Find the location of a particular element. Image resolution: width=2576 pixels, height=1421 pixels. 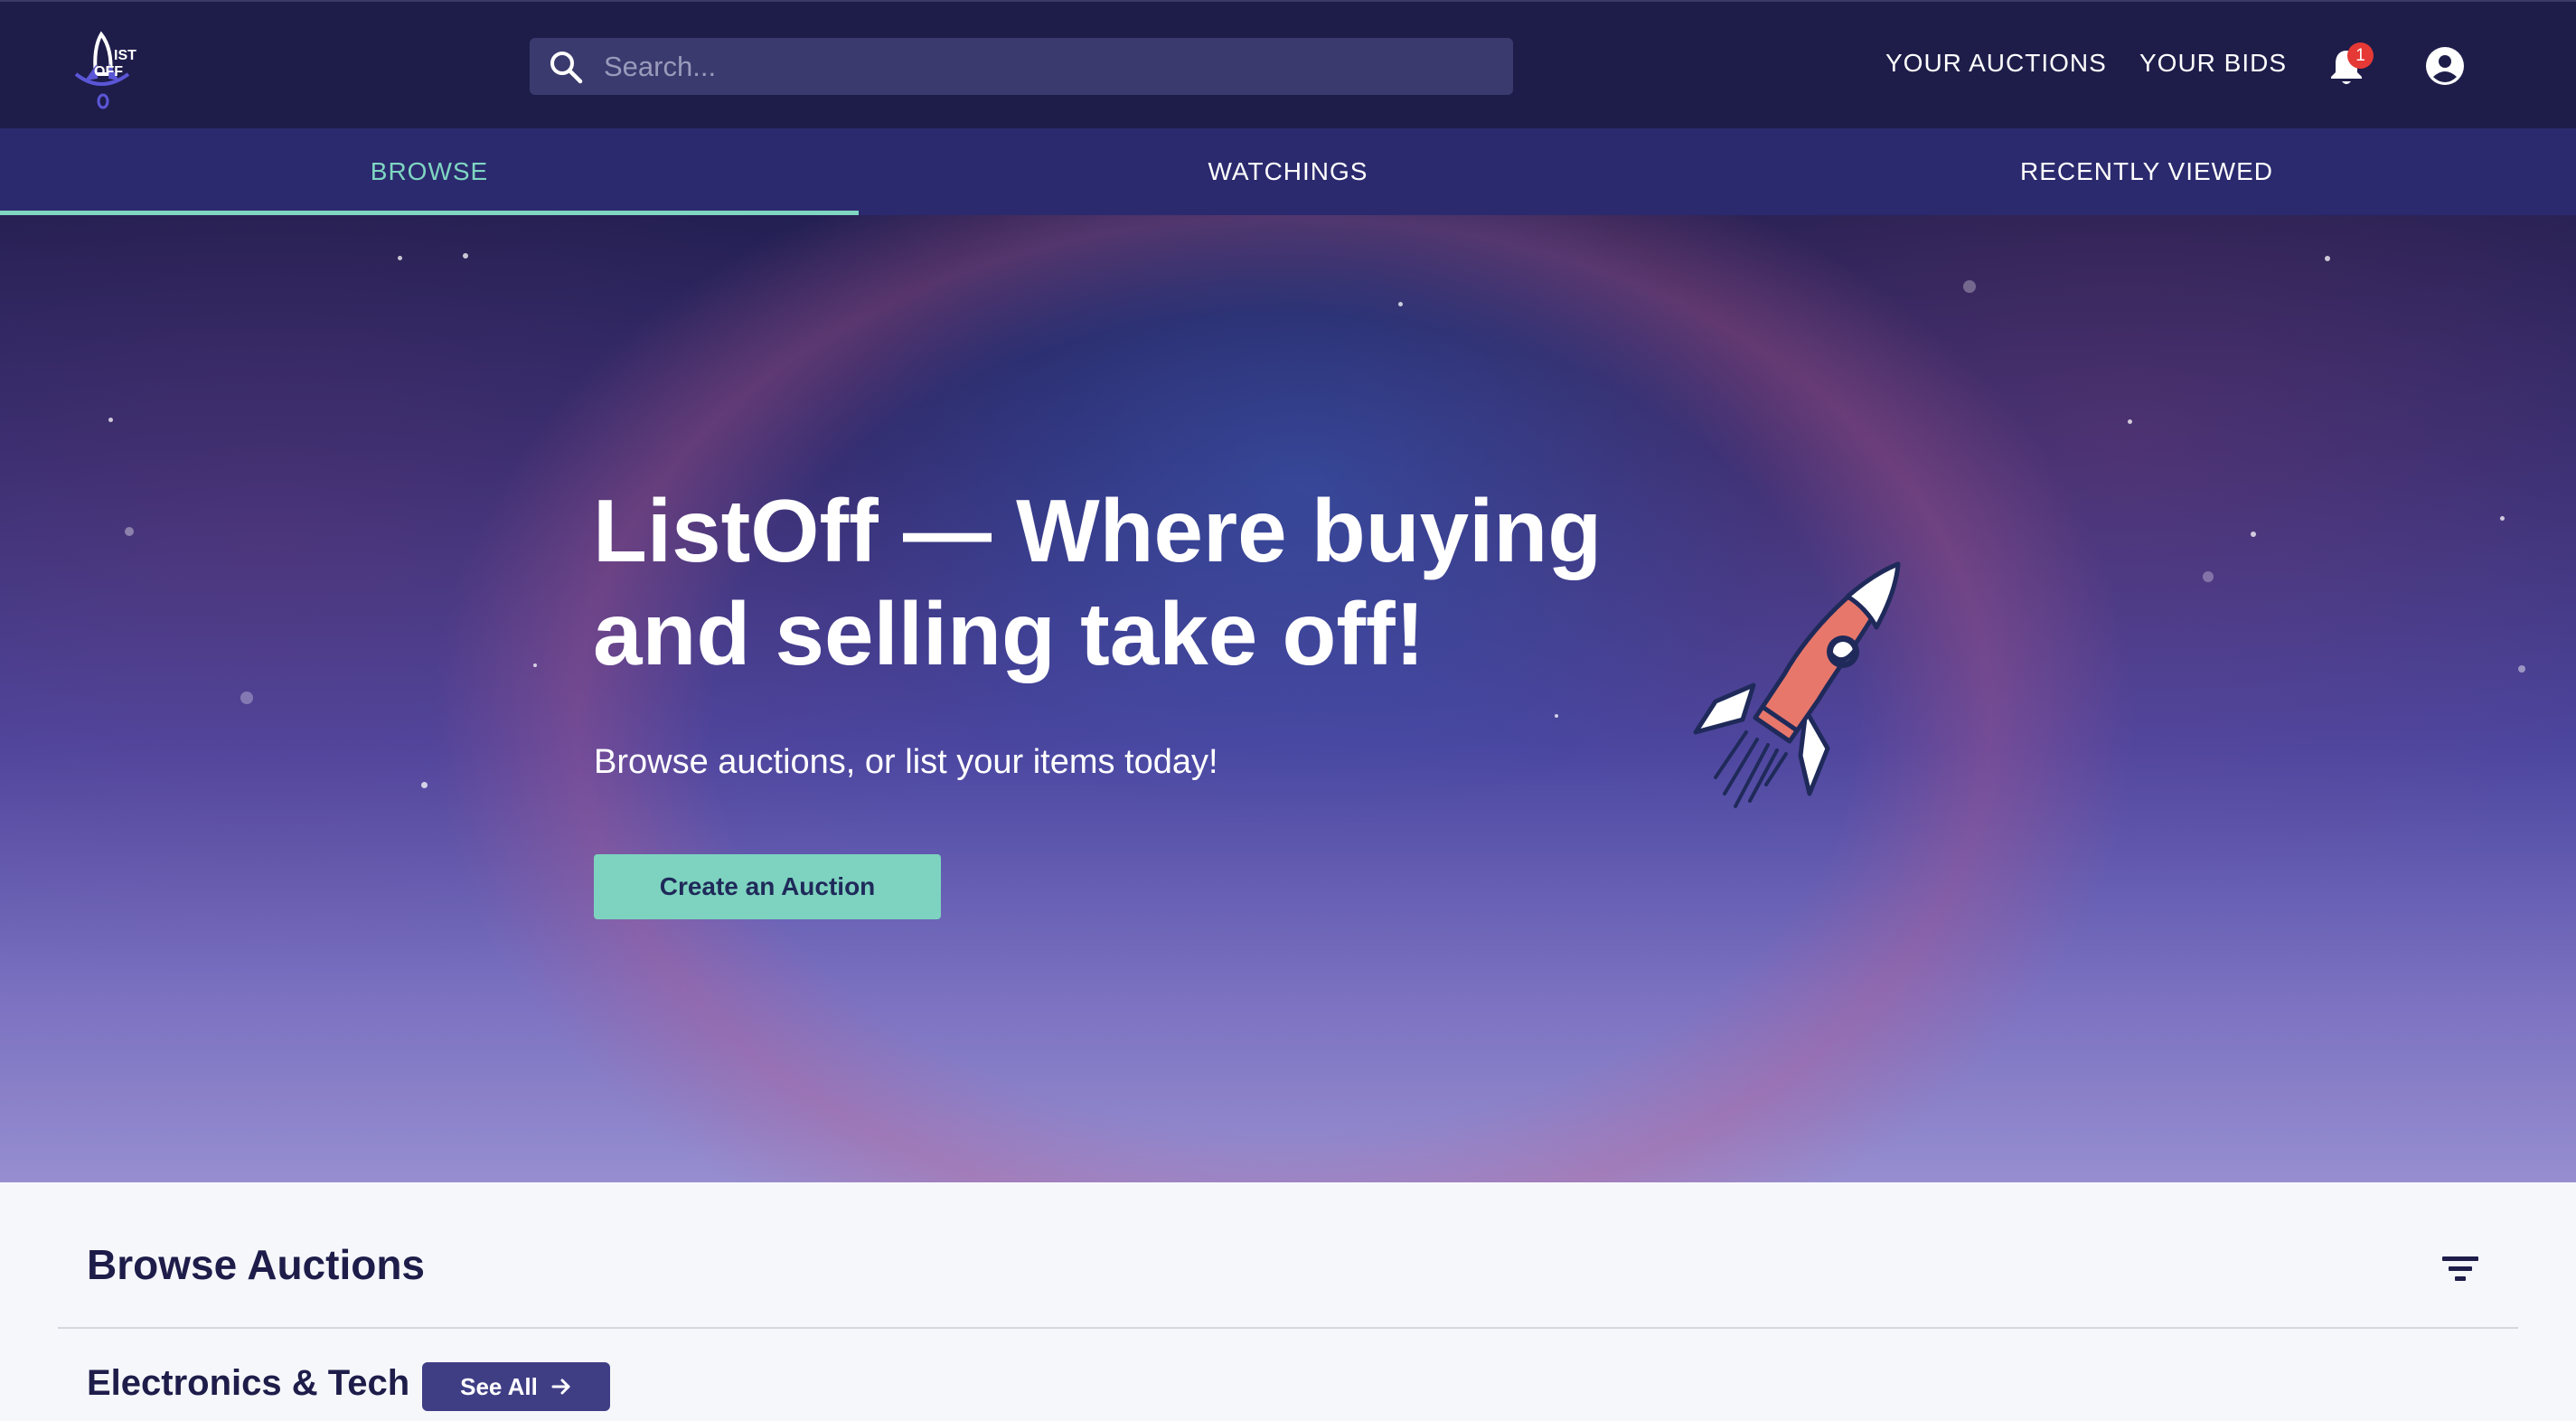

notification-badge: 1 is located at coordinates (2360, 55).